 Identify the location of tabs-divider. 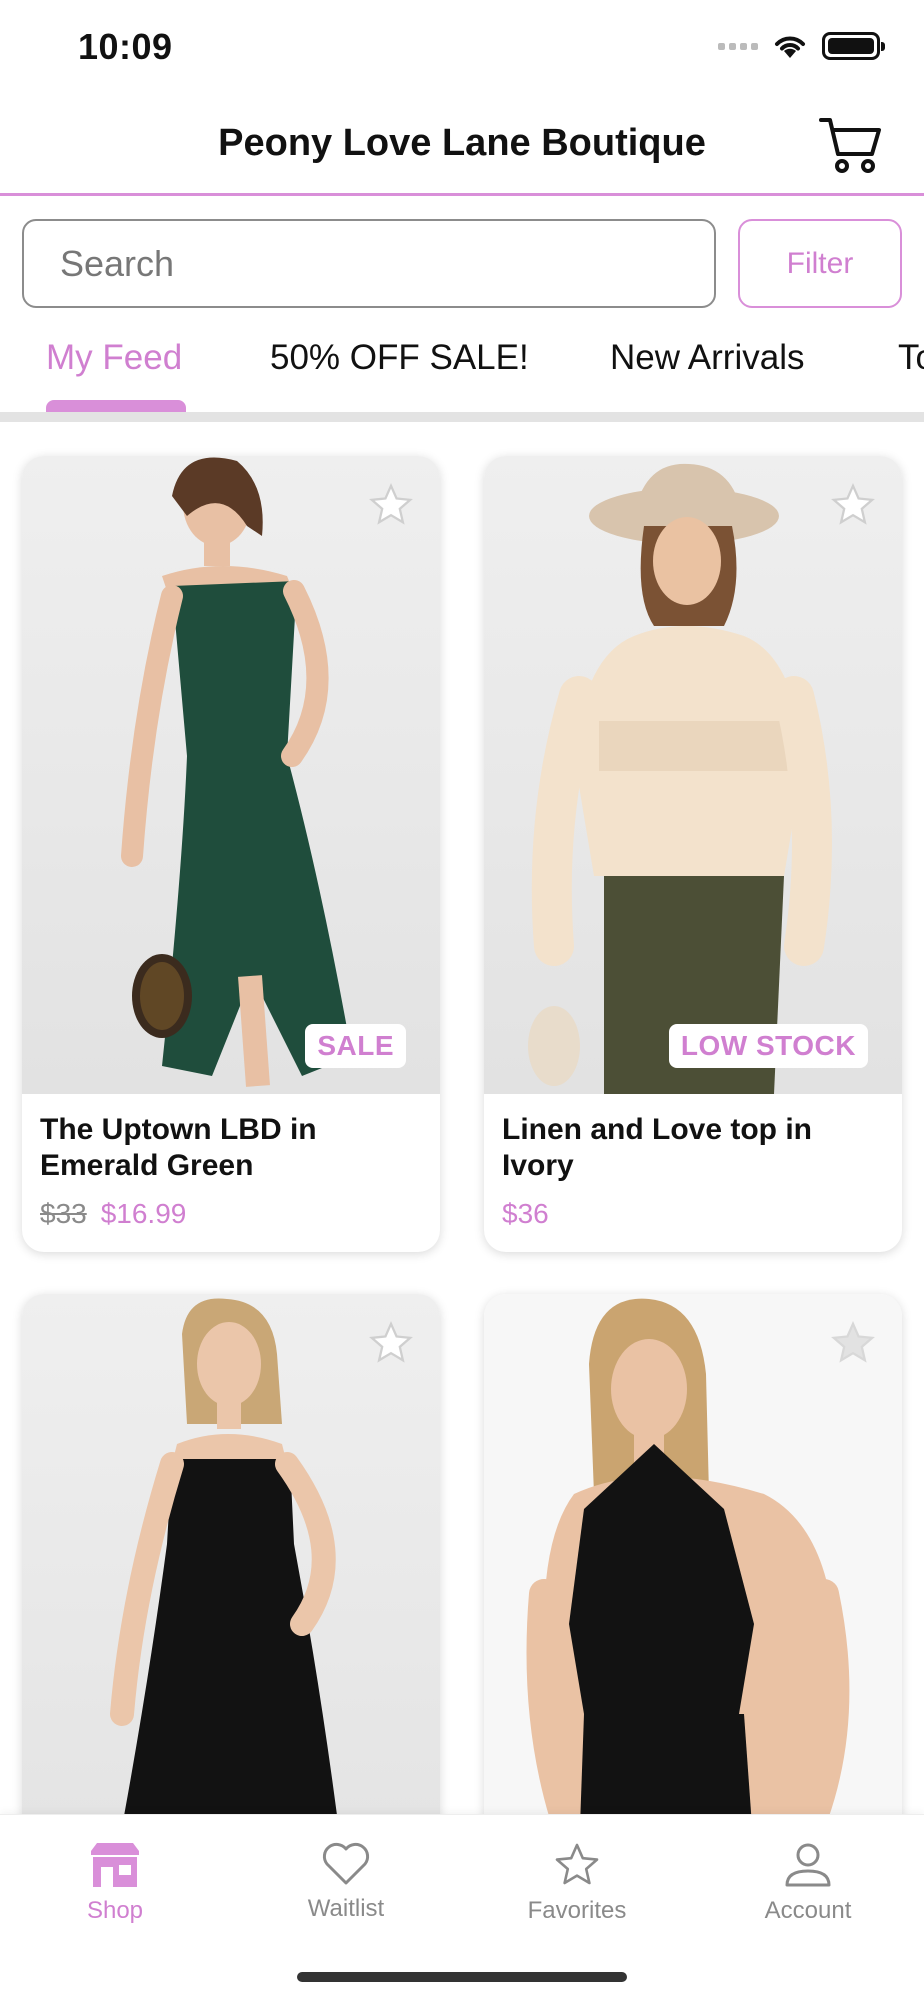
(462, 417).